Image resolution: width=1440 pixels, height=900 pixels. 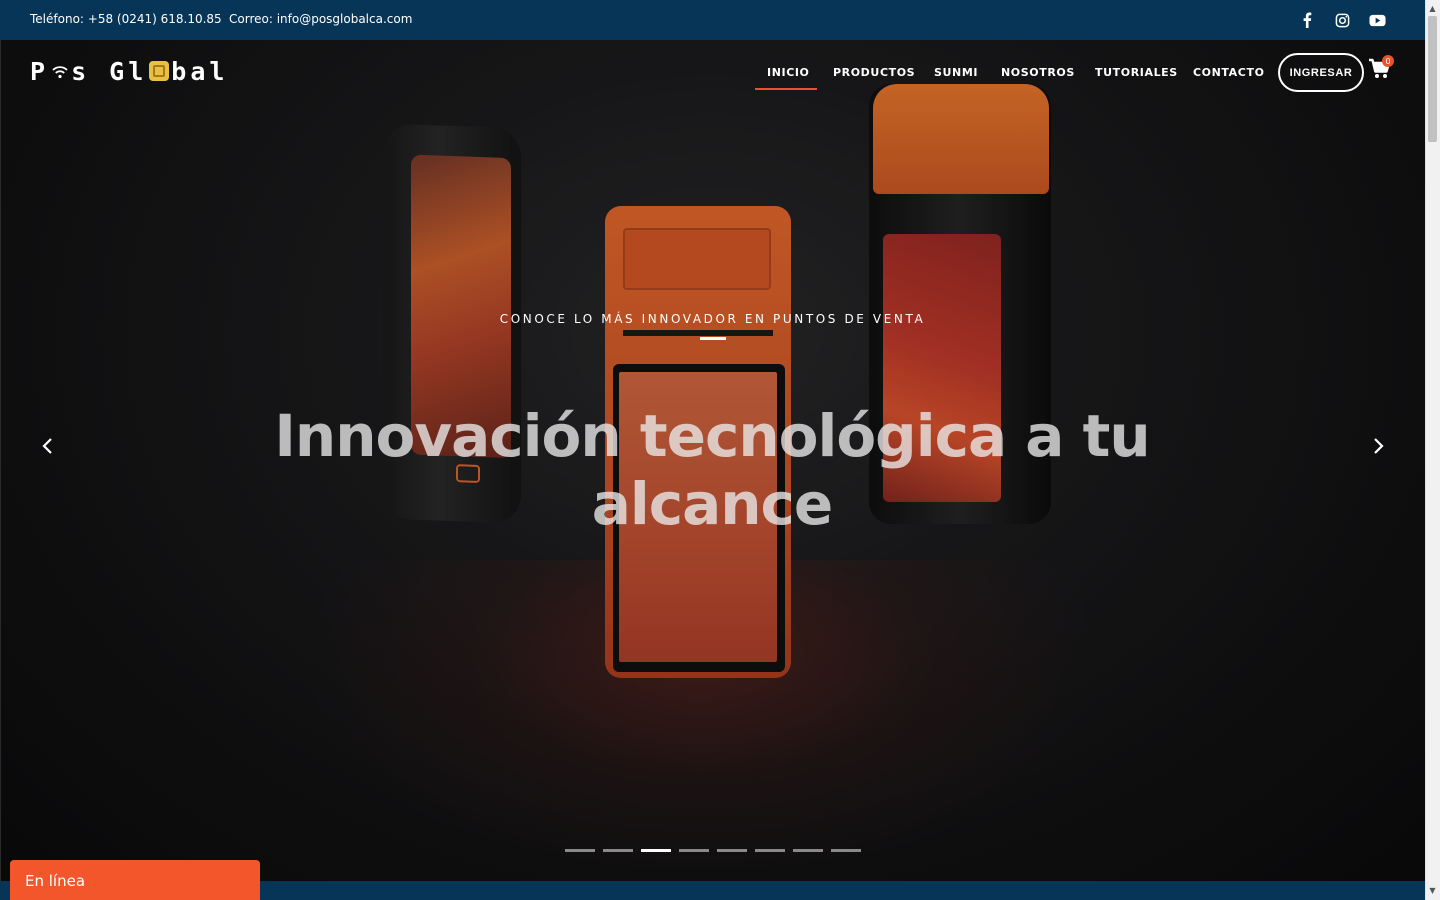 I want to click on chip-icon, so click(x=159, y=71).